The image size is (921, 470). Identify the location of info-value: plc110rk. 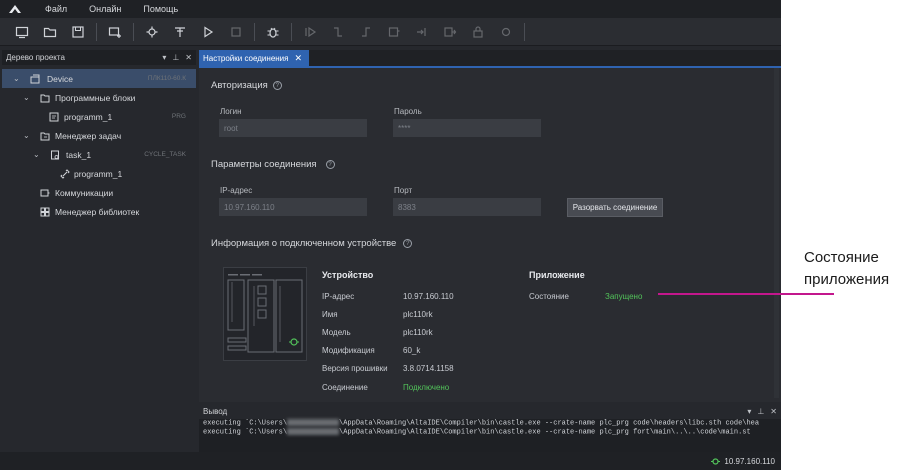
(418, 332).